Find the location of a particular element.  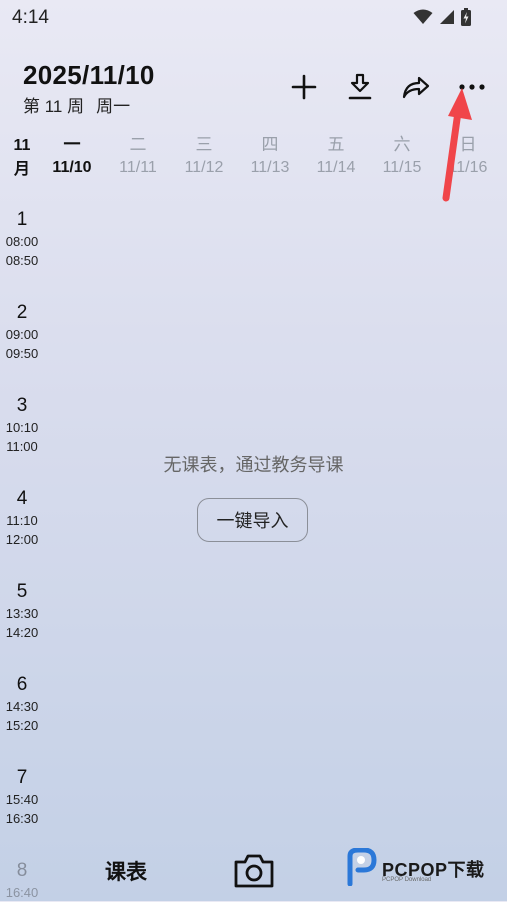

period-slot: 7 15:40 16:30 is located at coordinates (22, 797).